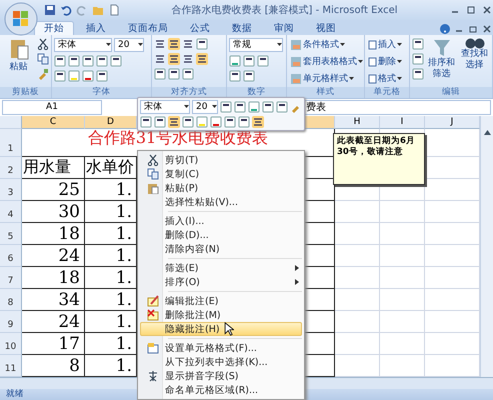 The width and height of the screenshot is (493, 400). What do you see at coordinates (474, 63) in the screenshot?
I see `editing-menu-button: 查找和选择` at bounding box center [474, 63].